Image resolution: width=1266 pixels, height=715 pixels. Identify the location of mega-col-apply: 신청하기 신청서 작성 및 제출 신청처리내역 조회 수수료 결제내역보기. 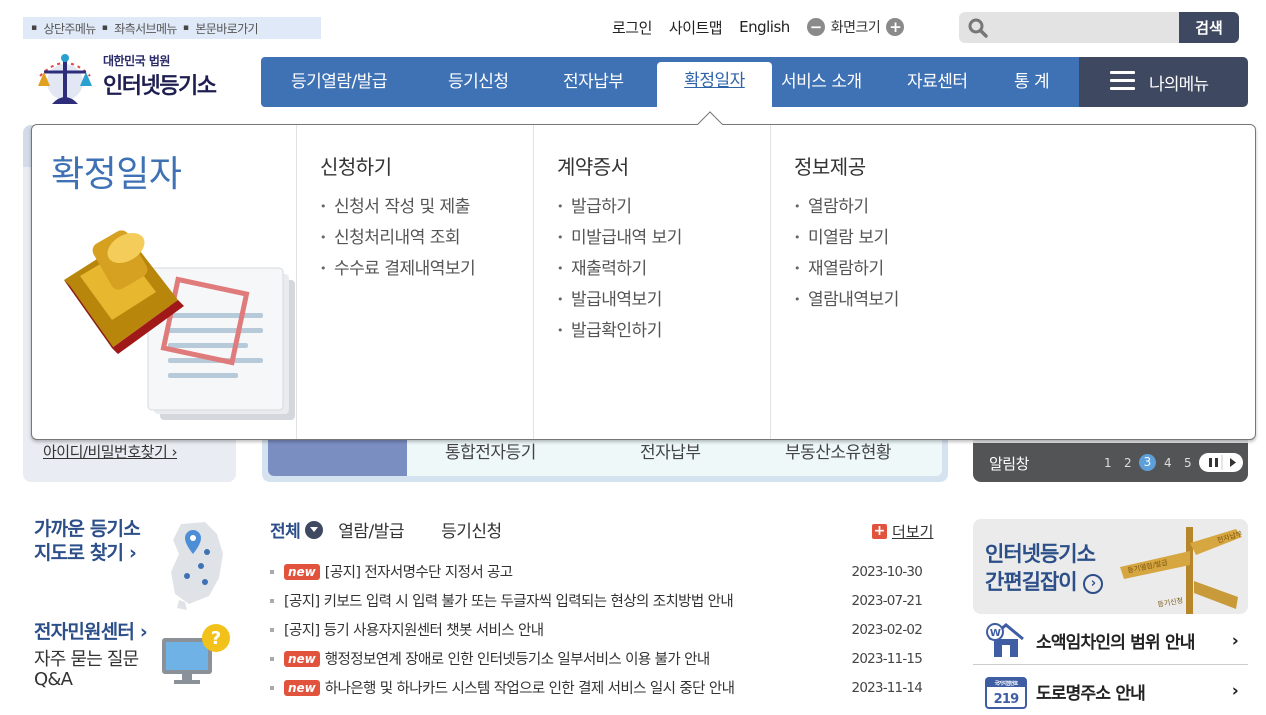
(415, 282).